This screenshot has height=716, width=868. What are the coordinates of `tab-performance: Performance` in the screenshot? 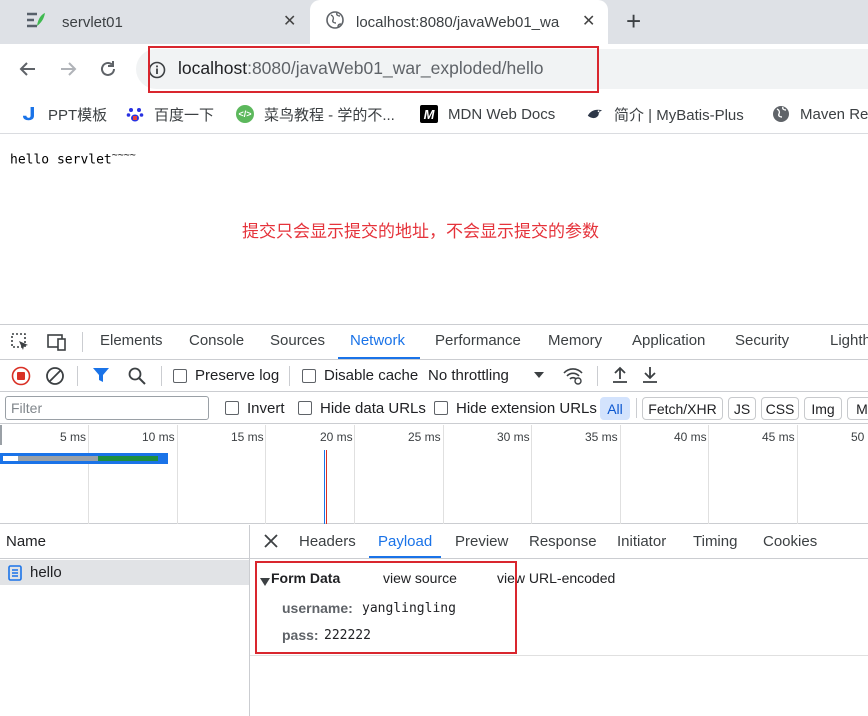 It's located at (478, 340).